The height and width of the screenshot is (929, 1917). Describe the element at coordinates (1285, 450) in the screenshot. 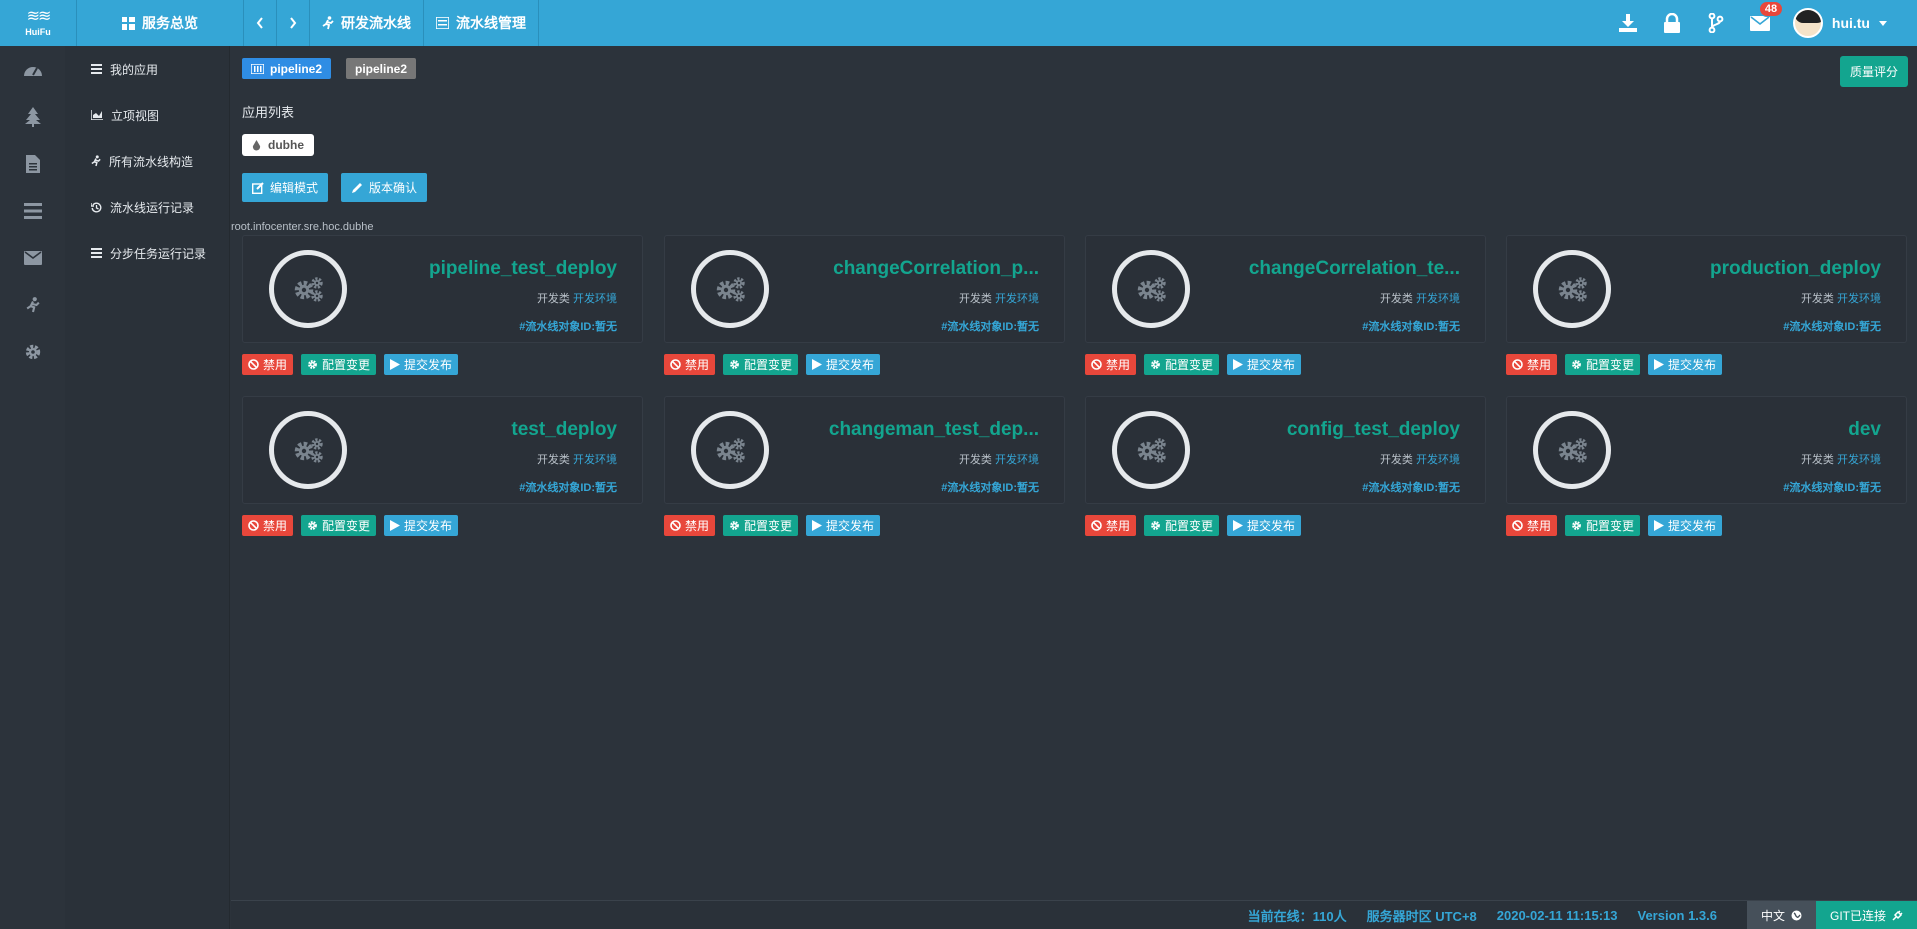

I see `pipeline-card: config_test_deploy 开发类 开发环境 #流水线对象ID:暂无` at that location.